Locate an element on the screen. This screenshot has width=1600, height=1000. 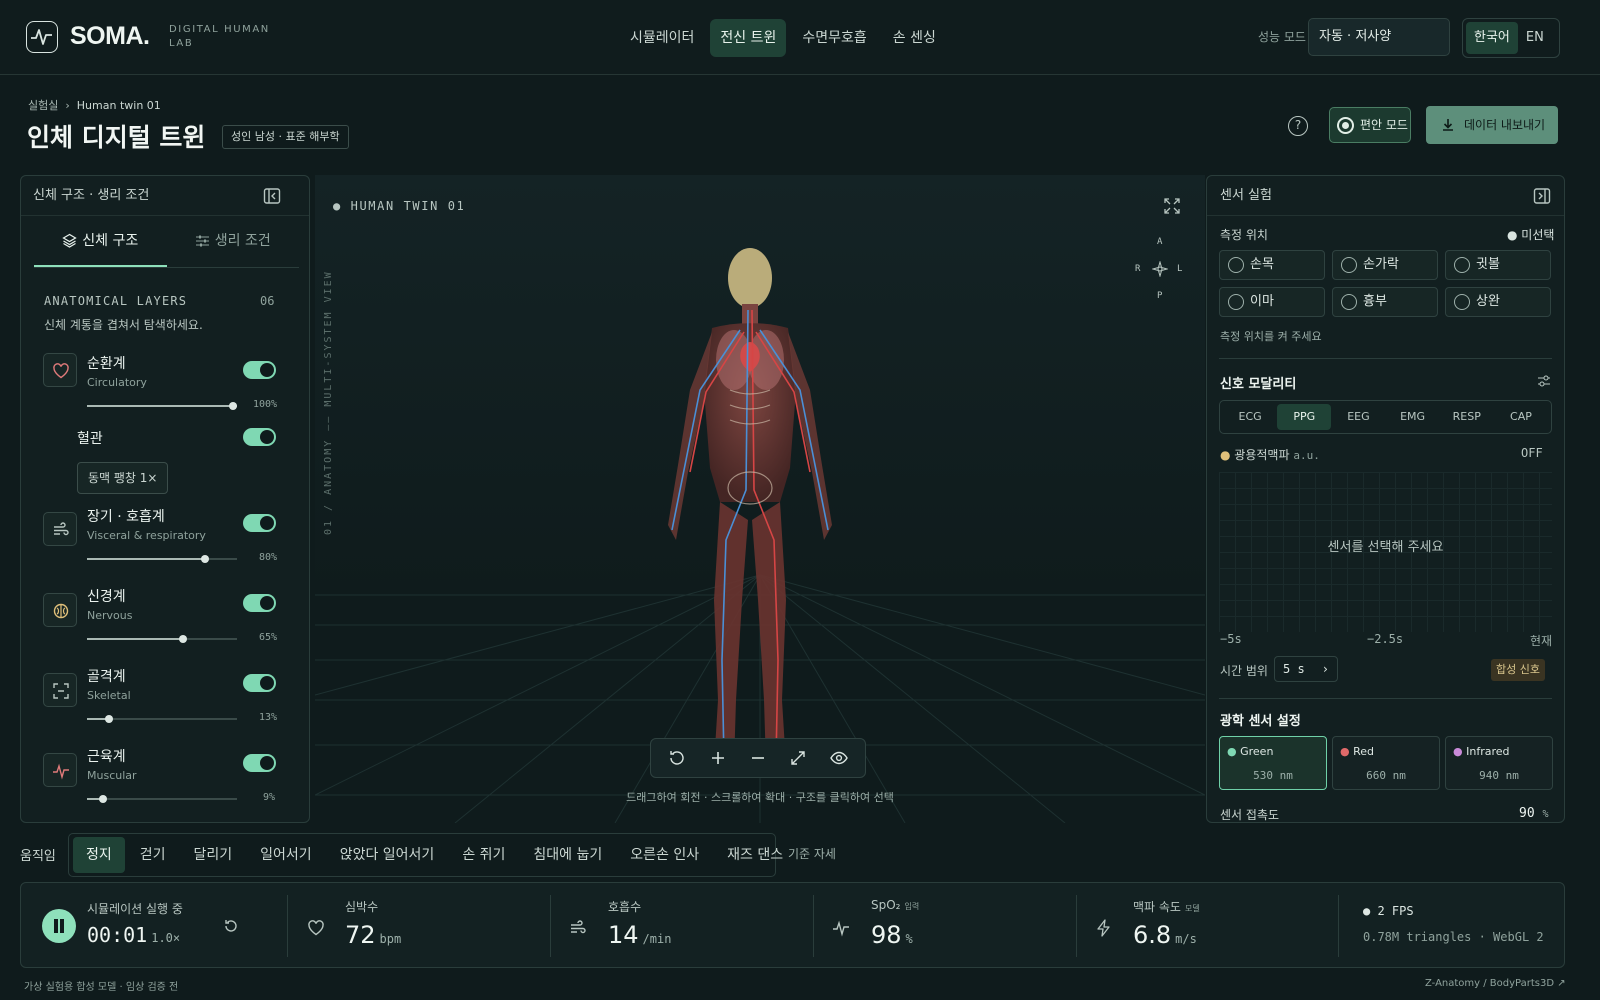
artery-dilation-chip: 동맥 팽창 1× is located at coordinates (123, 478).